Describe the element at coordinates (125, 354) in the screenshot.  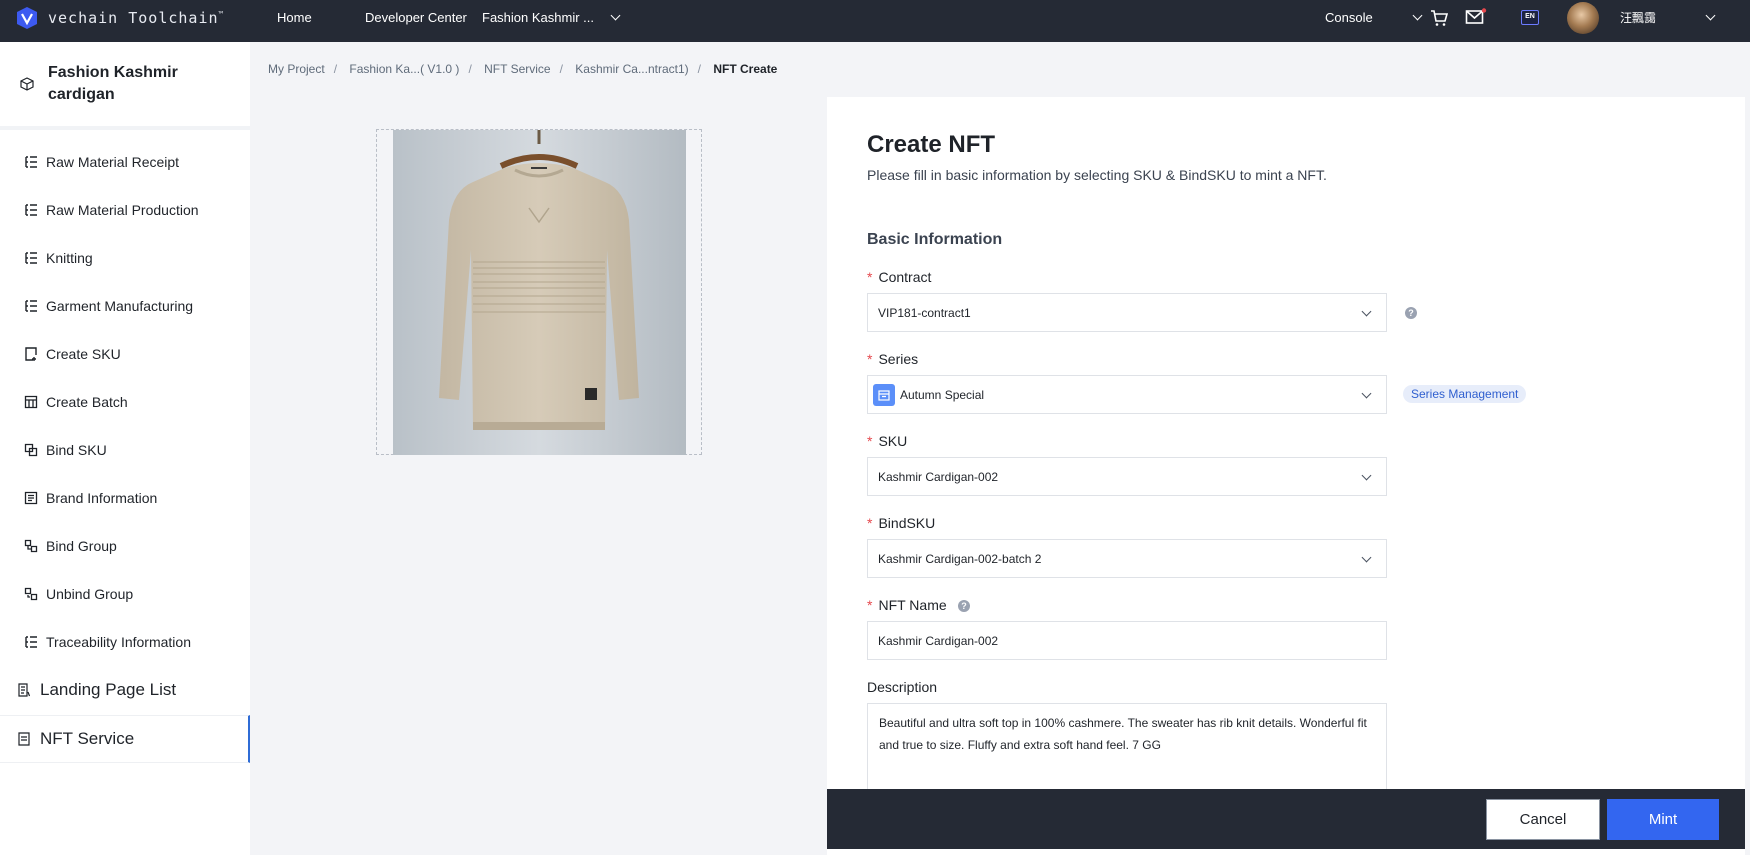
I see `sidebar-item-create-sku: Create SKU` at that location.